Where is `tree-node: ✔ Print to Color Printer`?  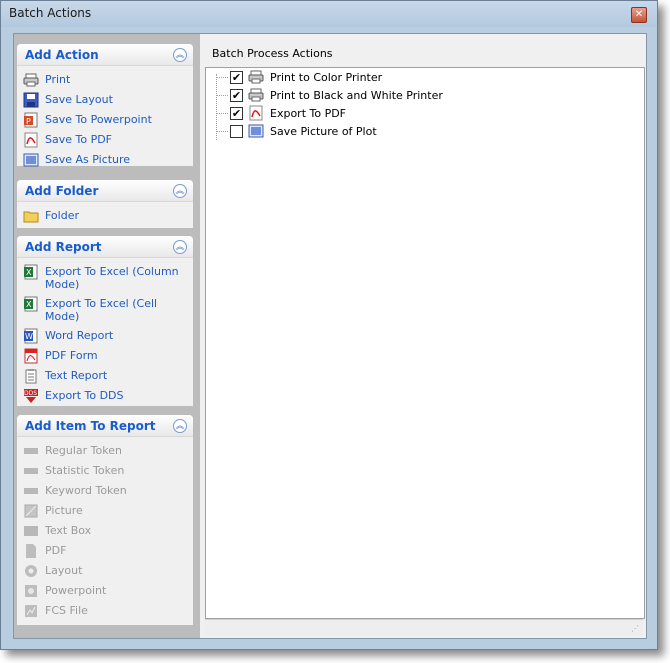
tree-node: ✔ Print to Color Printer is located at coordinates (426, 78).